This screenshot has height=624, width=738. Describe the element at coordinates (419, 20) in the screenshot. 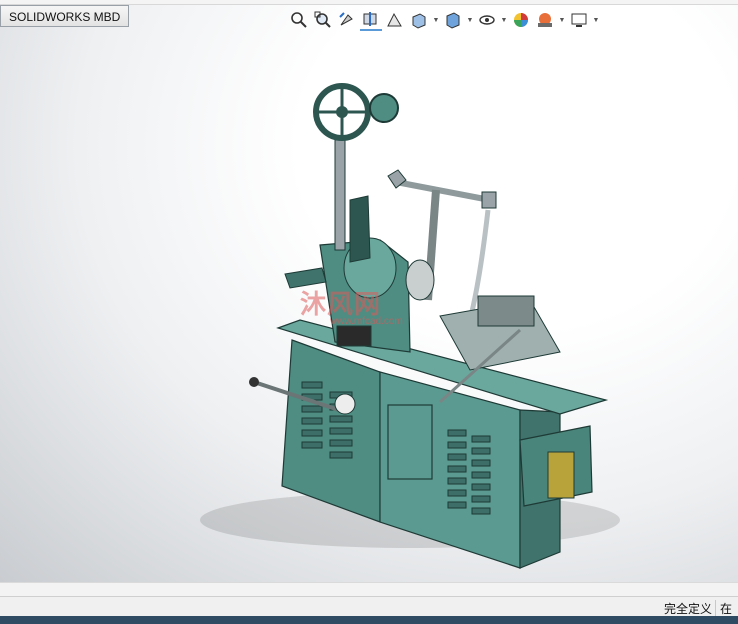

I see `view-orientation-icon` at that location.